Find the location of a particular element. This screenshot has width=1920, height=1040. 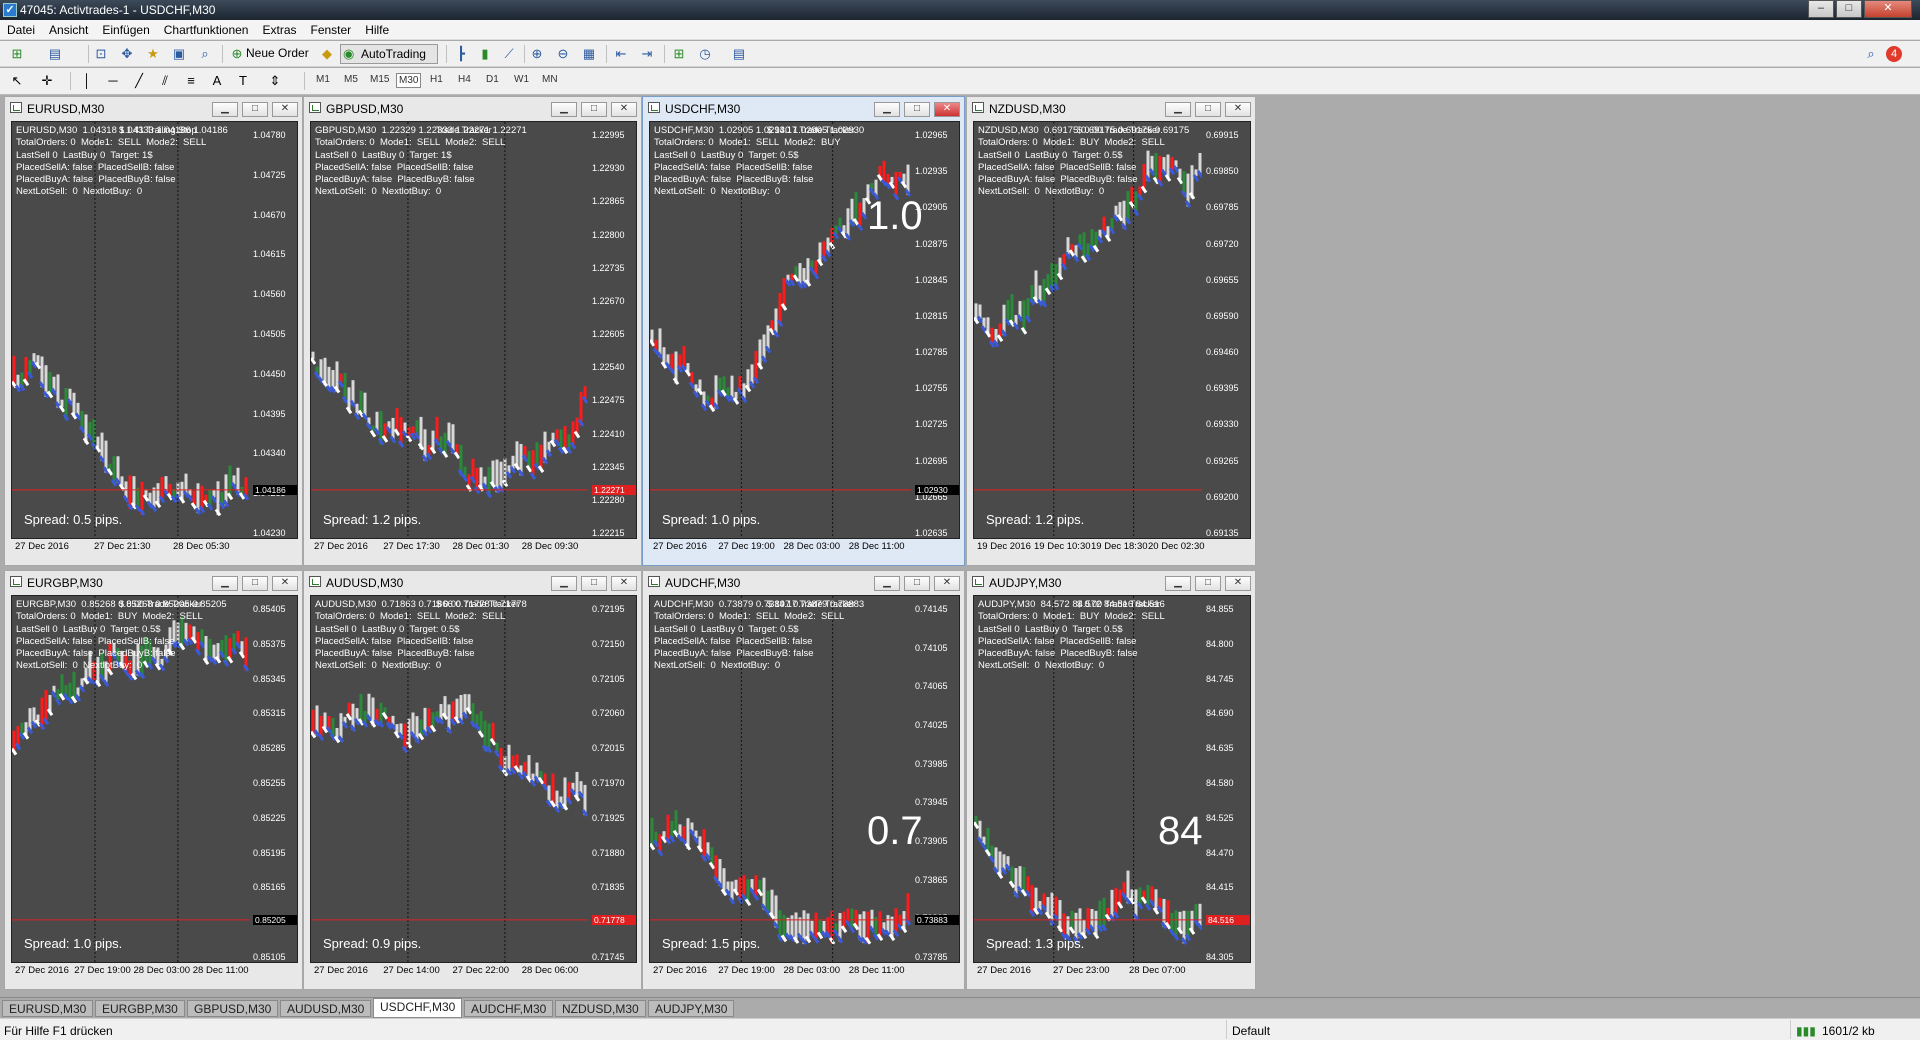

templates-icon: ▤ is located at coordinates (739, 54).